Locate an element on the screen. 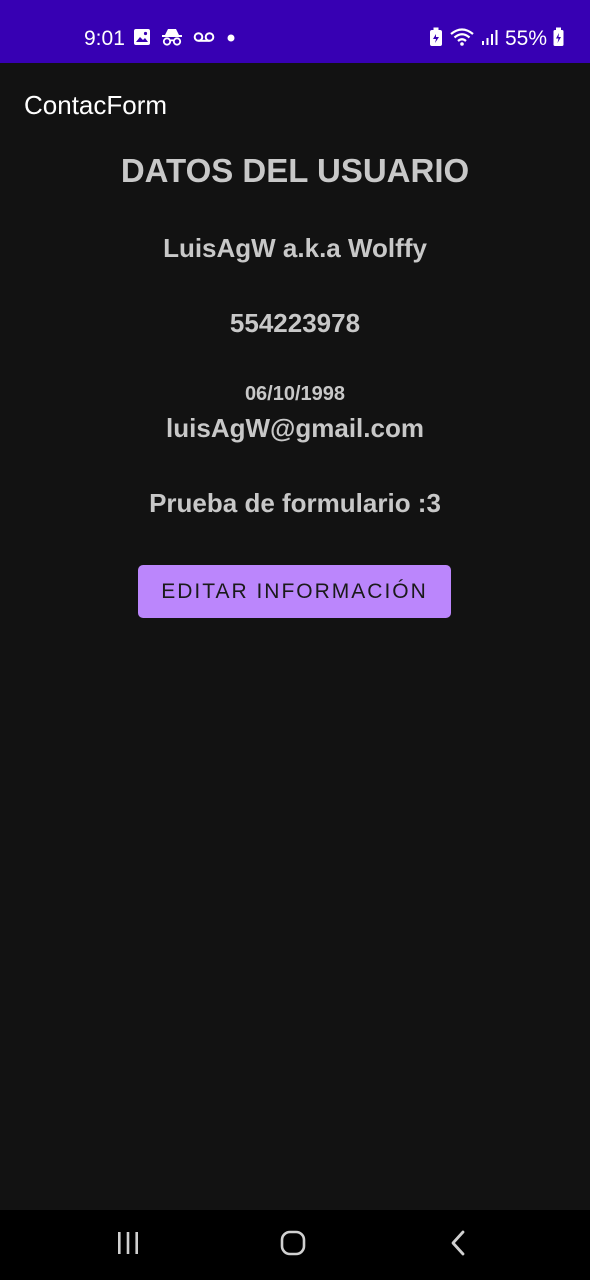 This screenshot has height=1280, width=590. battery-saver-icon is located at coordinates (436, 39).